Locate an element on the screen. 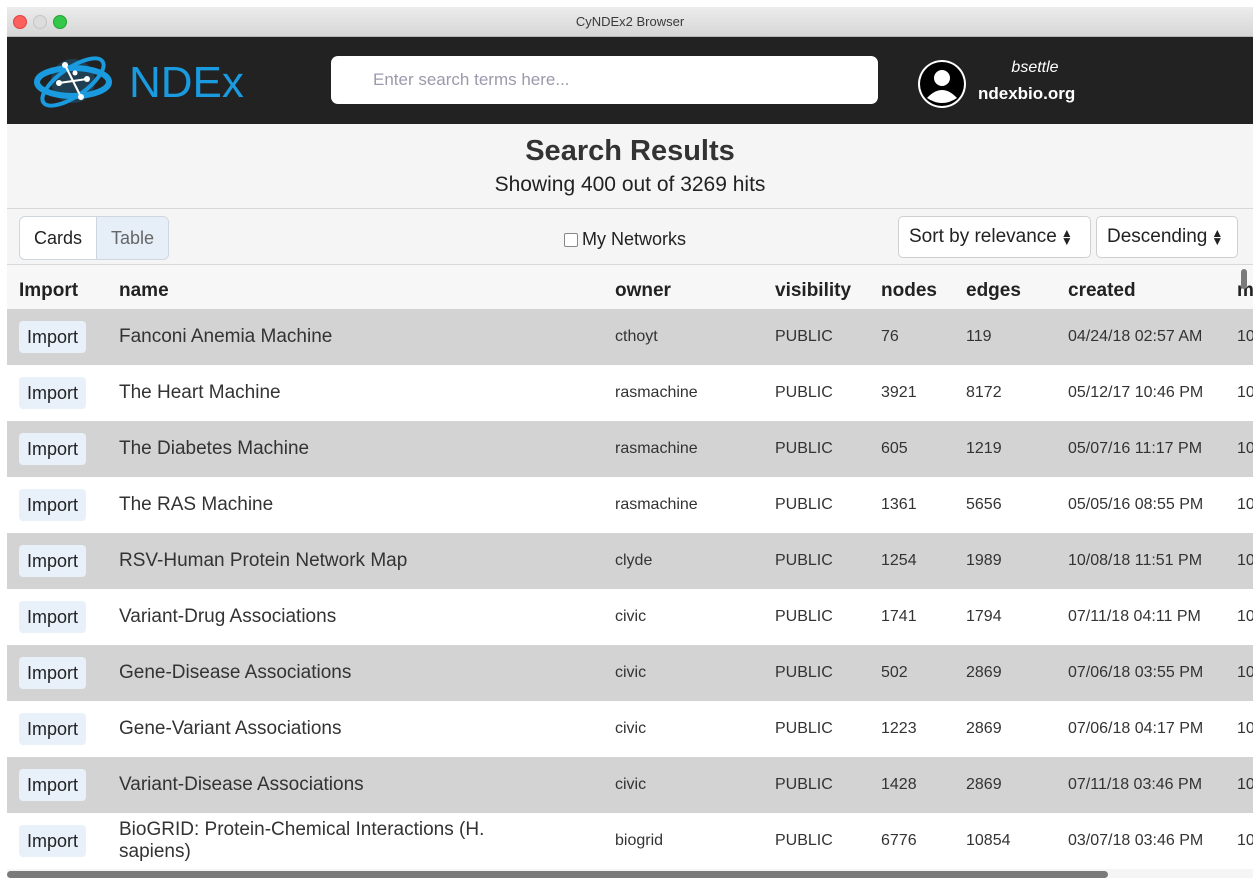 This screenshot has height=878, width=1253. table-view-button: Table is located at coordinates (132, 238).